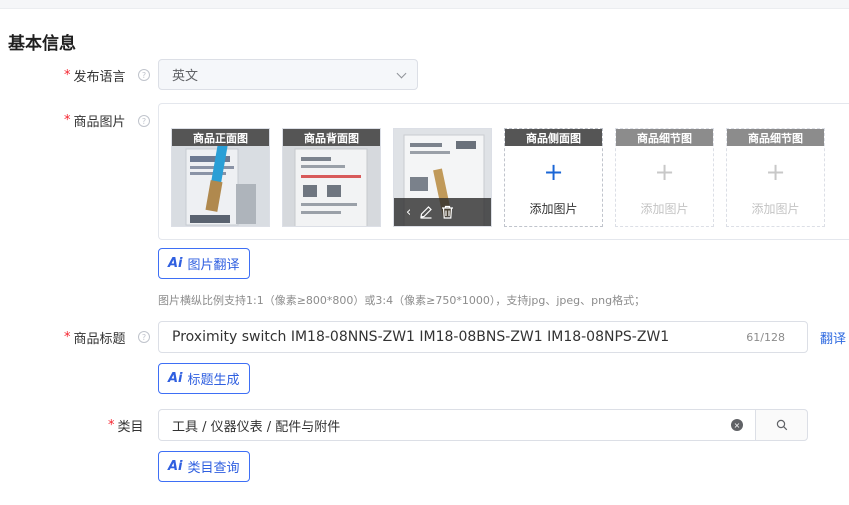 This screenshot has height=505, width=849. Describe the element at coordinates (99, 339) in the screenshot. I see `title-label-text: 商品标题` at that location.